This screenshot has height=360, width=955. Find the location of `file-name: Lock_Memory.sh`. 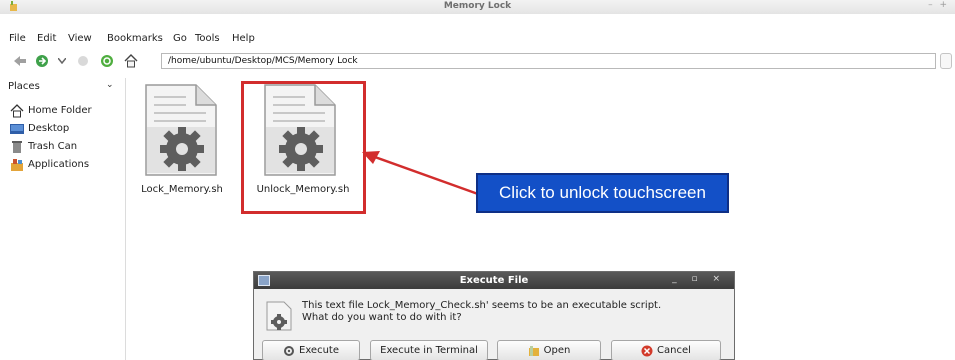

file-name: Lock_Memory.sh is located at coordinates (182, 189).